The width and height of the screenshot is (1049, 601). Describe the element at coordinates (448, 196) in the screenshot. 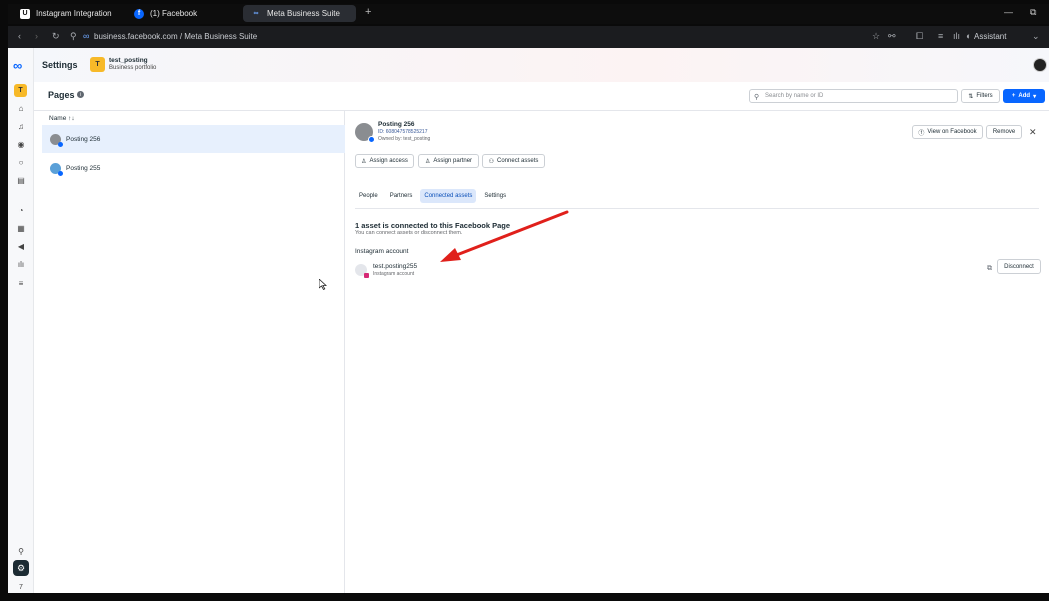

I see `tab-connected-assets: Connected assets` at that location.